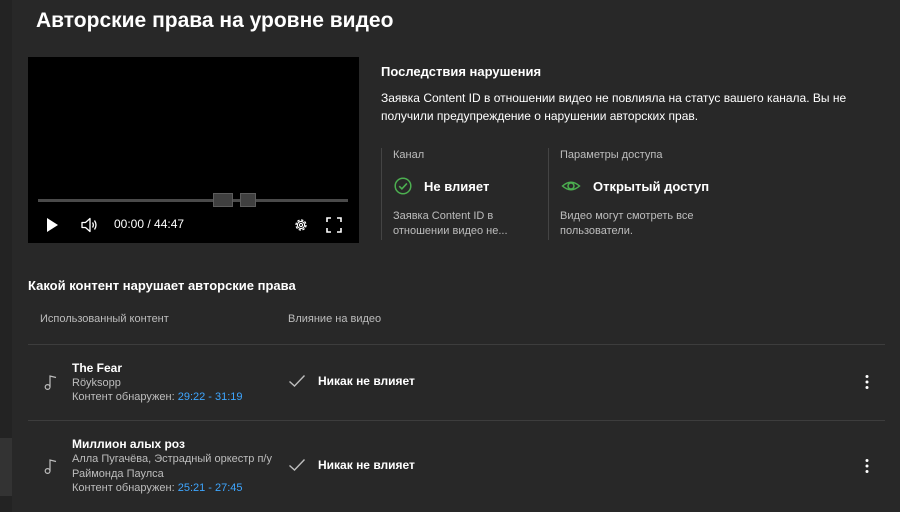 Image resolution: width=900 pixels, height=512 pixels. What do you see at coordinates (149, 224) in the screenshot?
I see `time-display: 00:00 / 44:47` at bounding box center [149, 224].